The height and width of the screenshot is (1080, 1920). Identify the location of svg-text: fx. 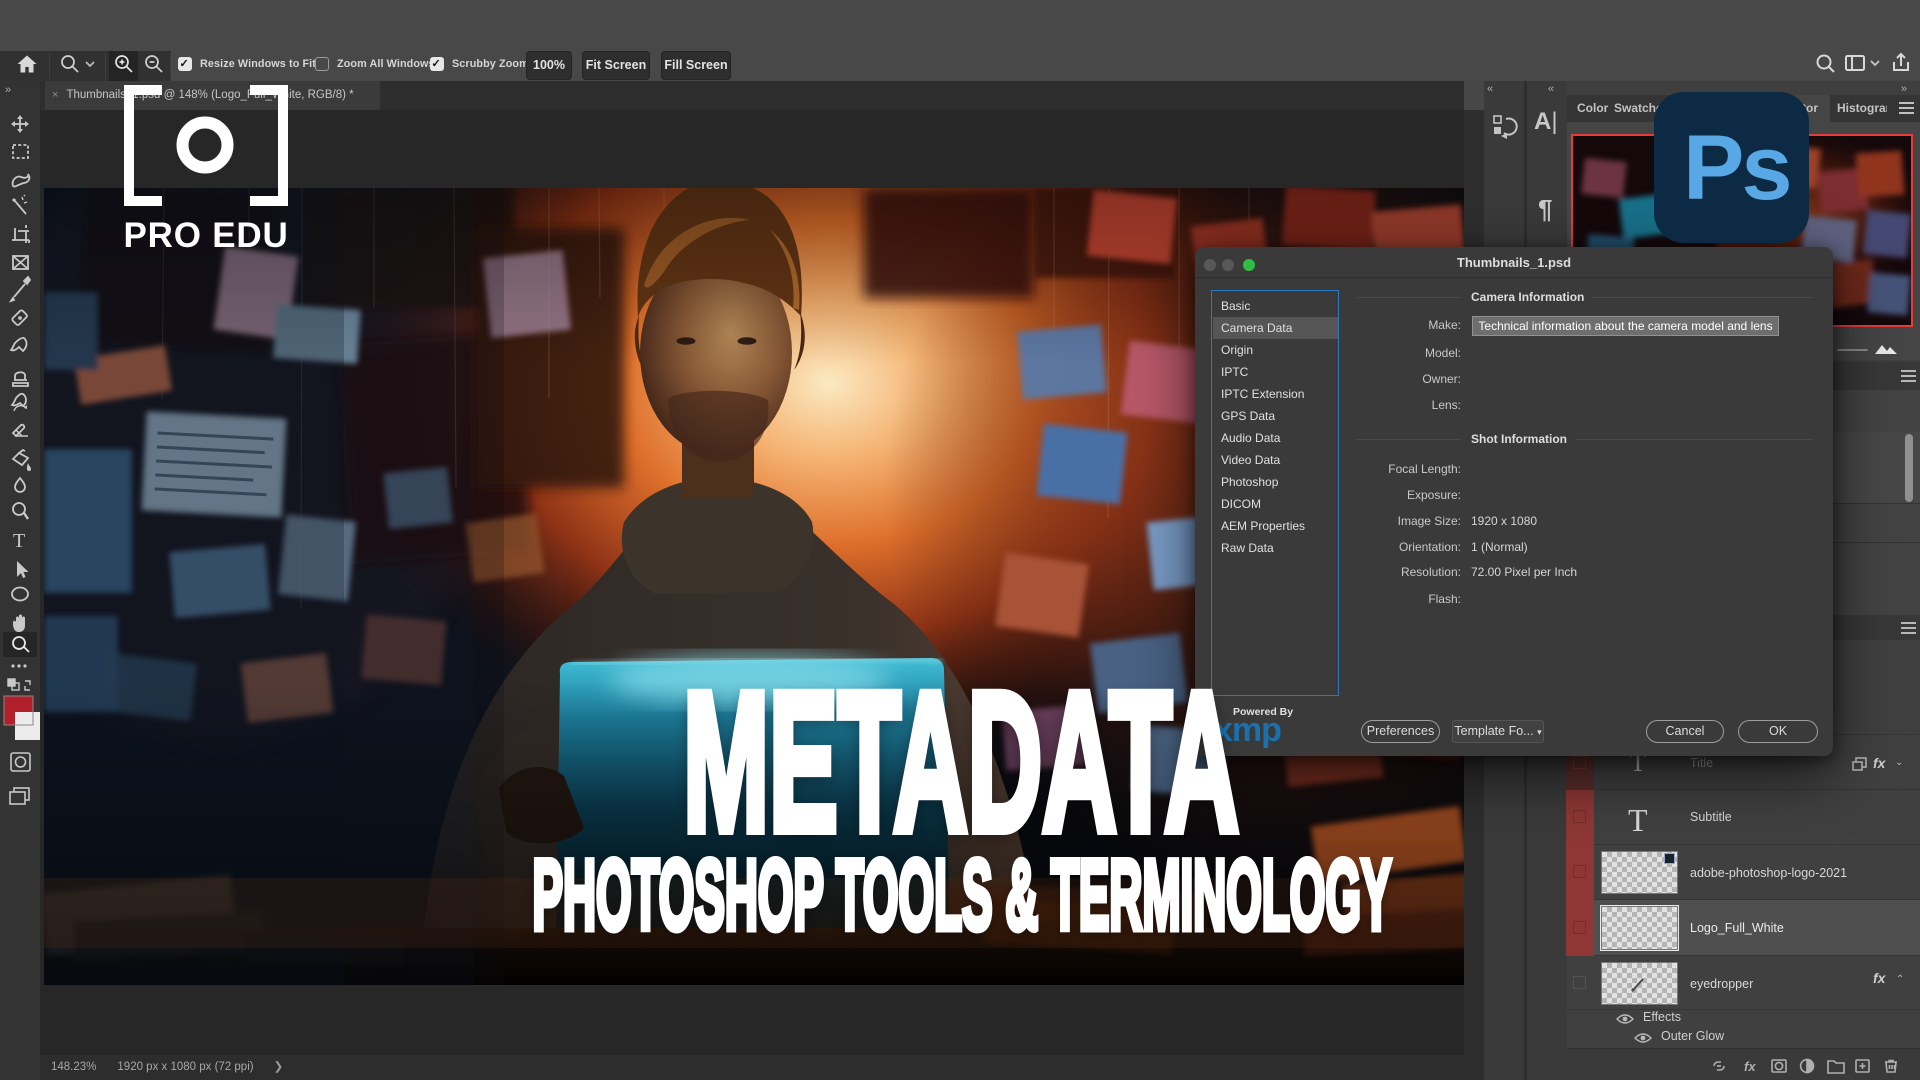
(1750, 1066).